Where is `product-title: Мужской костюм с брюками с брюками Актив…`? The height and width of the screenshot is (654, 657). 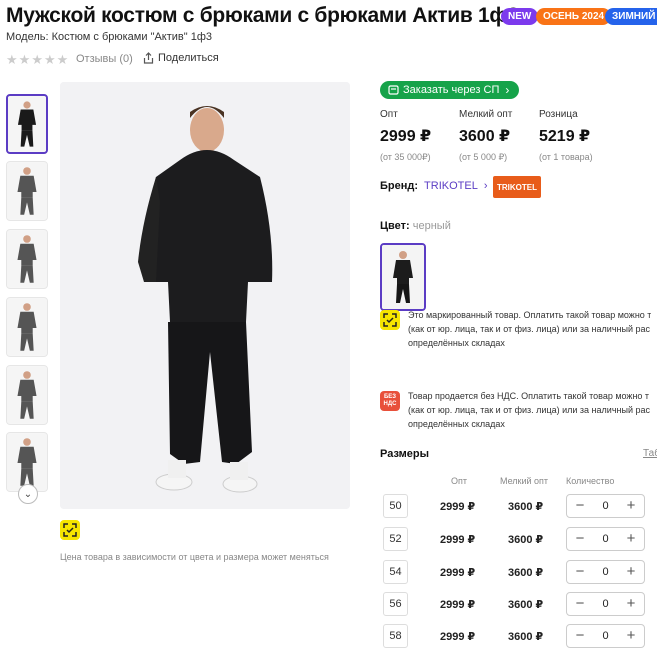 product-title: Мужской костюм с брюками с брюками Актив… is located at coordinates (262, 15).